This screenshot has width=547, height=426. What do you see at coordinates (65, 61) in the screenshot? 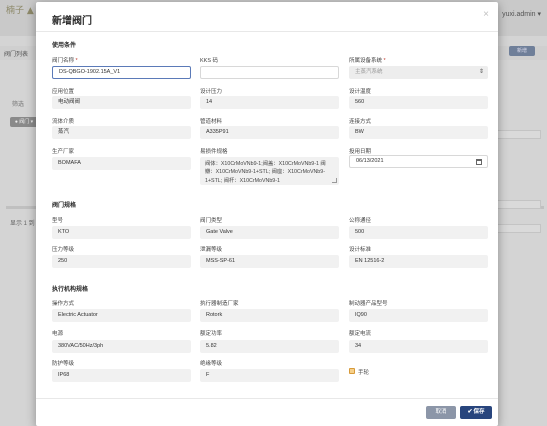
I see `valve-name-label: 阀门名称 *` at bounding box center [65, 61].